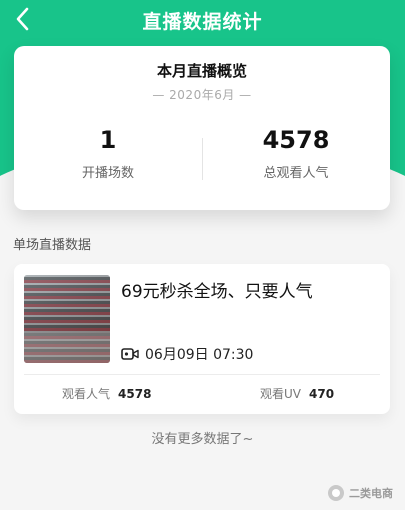  What do you see at coordinates (130, 354) in the screenshot?
I see `video-camera-icon` at bounding box center [130, 354].